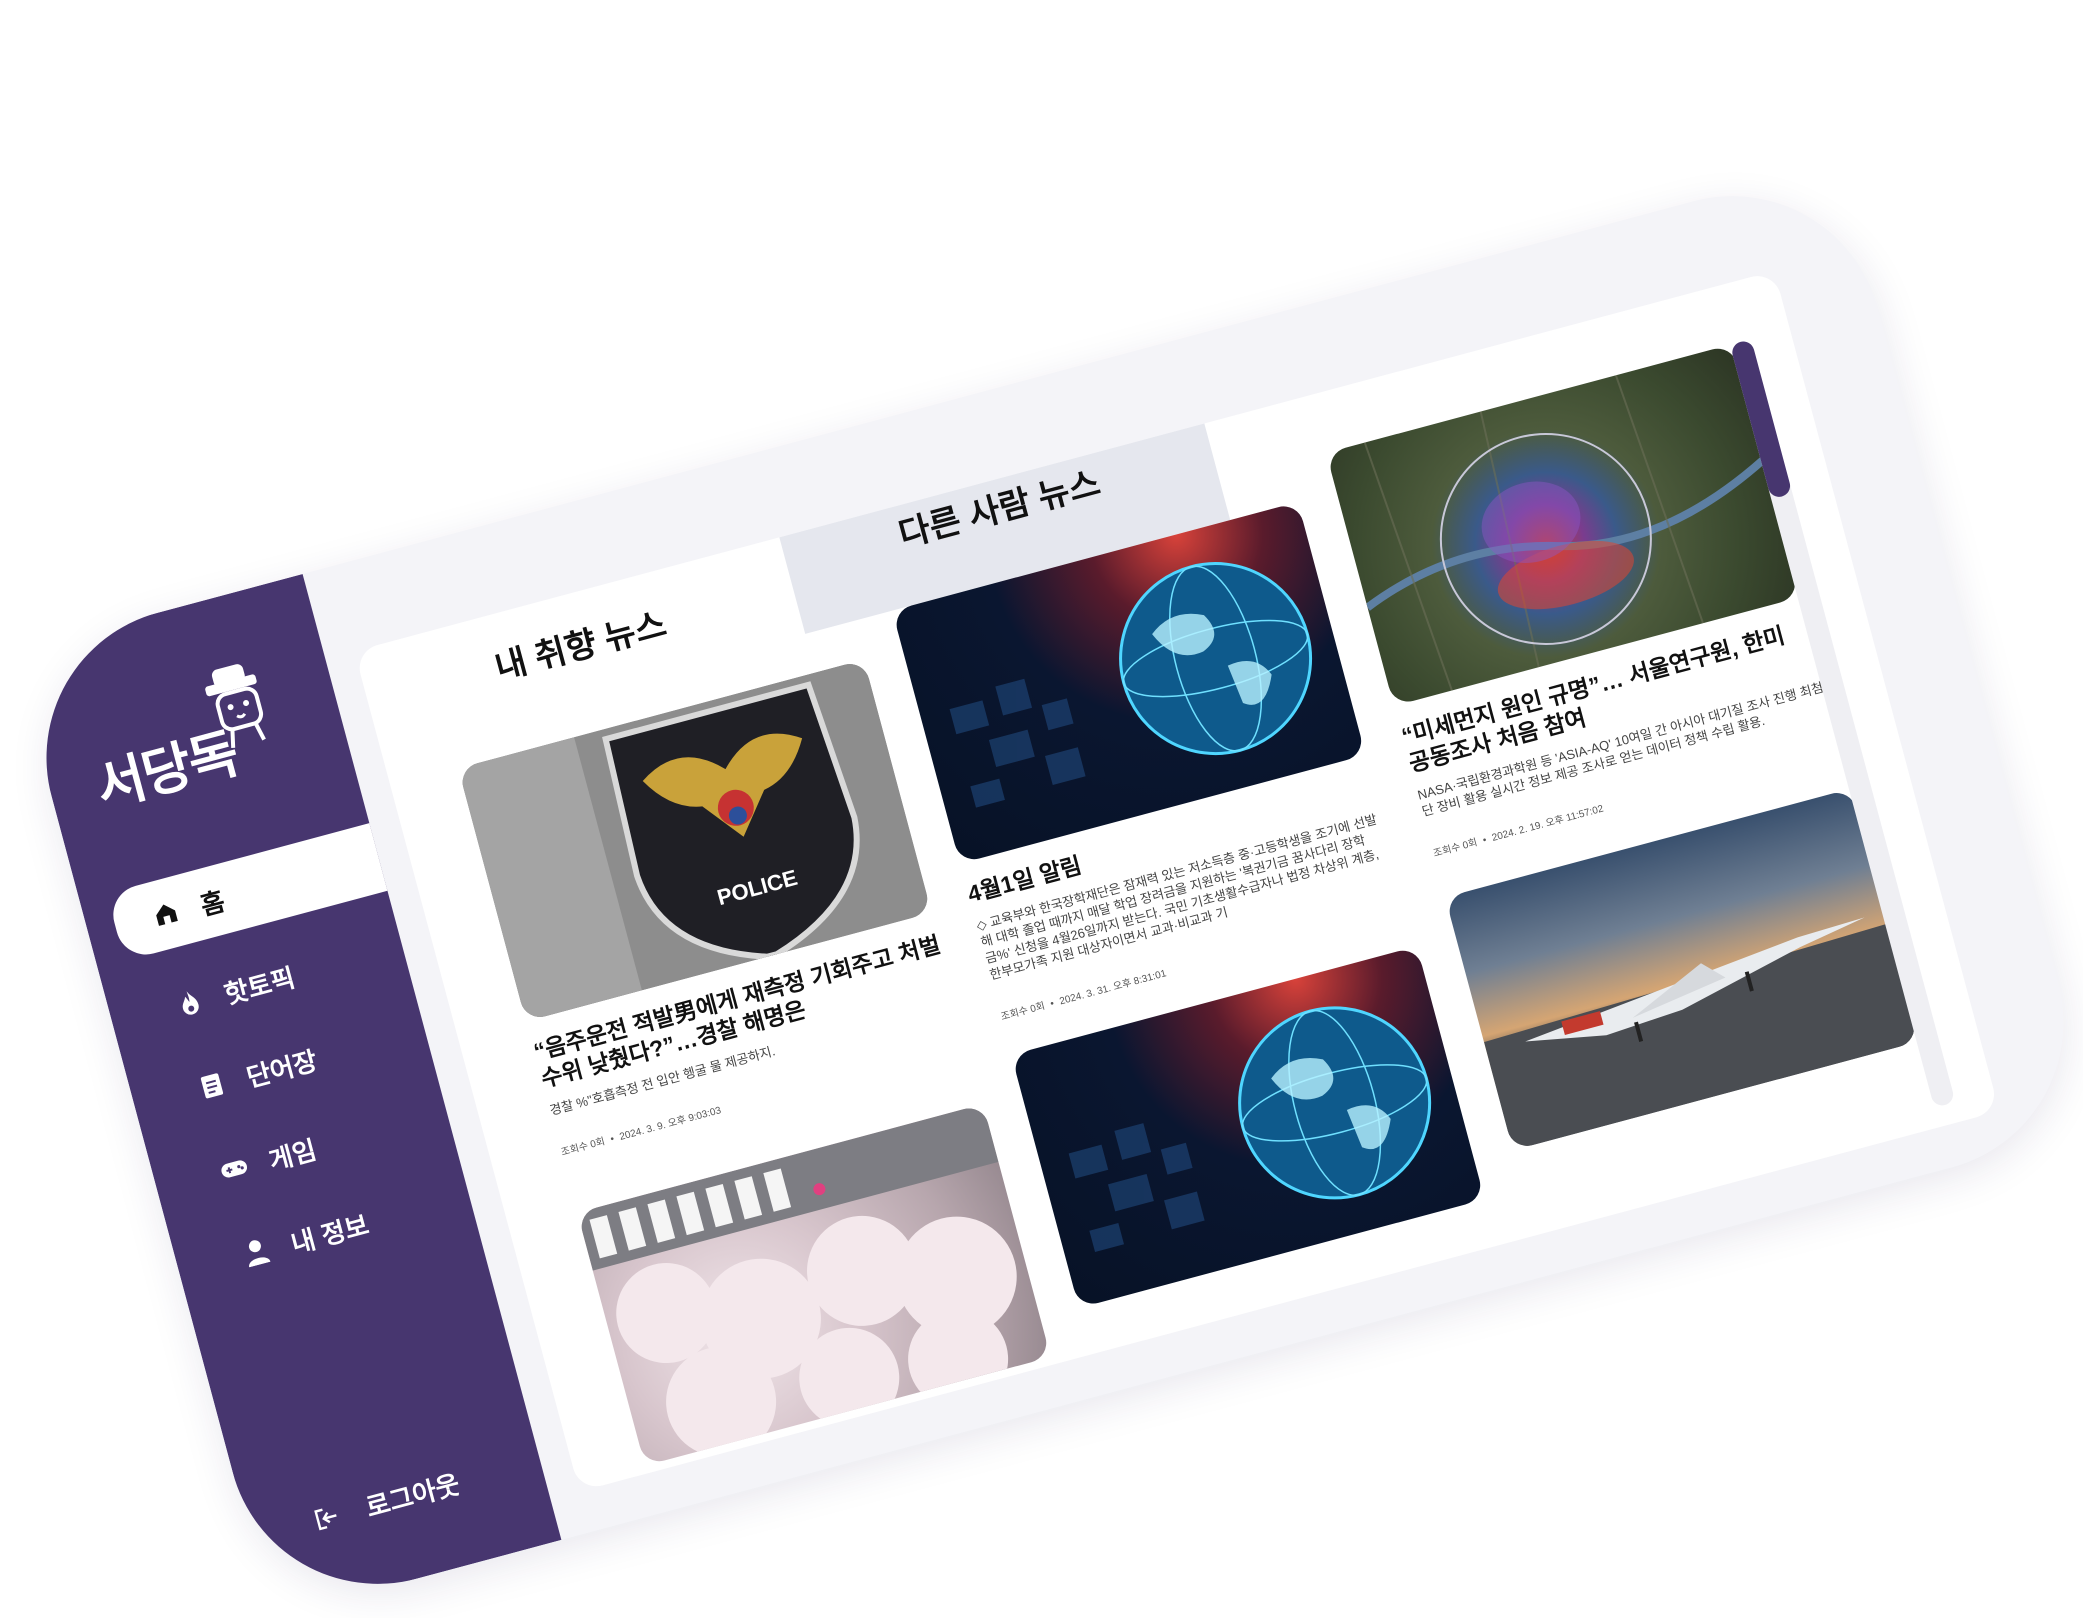 The width and height of the screenshot is (2083, 1618). What do you see at coordinates (213, 903) in the screenshot?
I see `sidebar-item-label: 홈` at bounding box center [213, 903].